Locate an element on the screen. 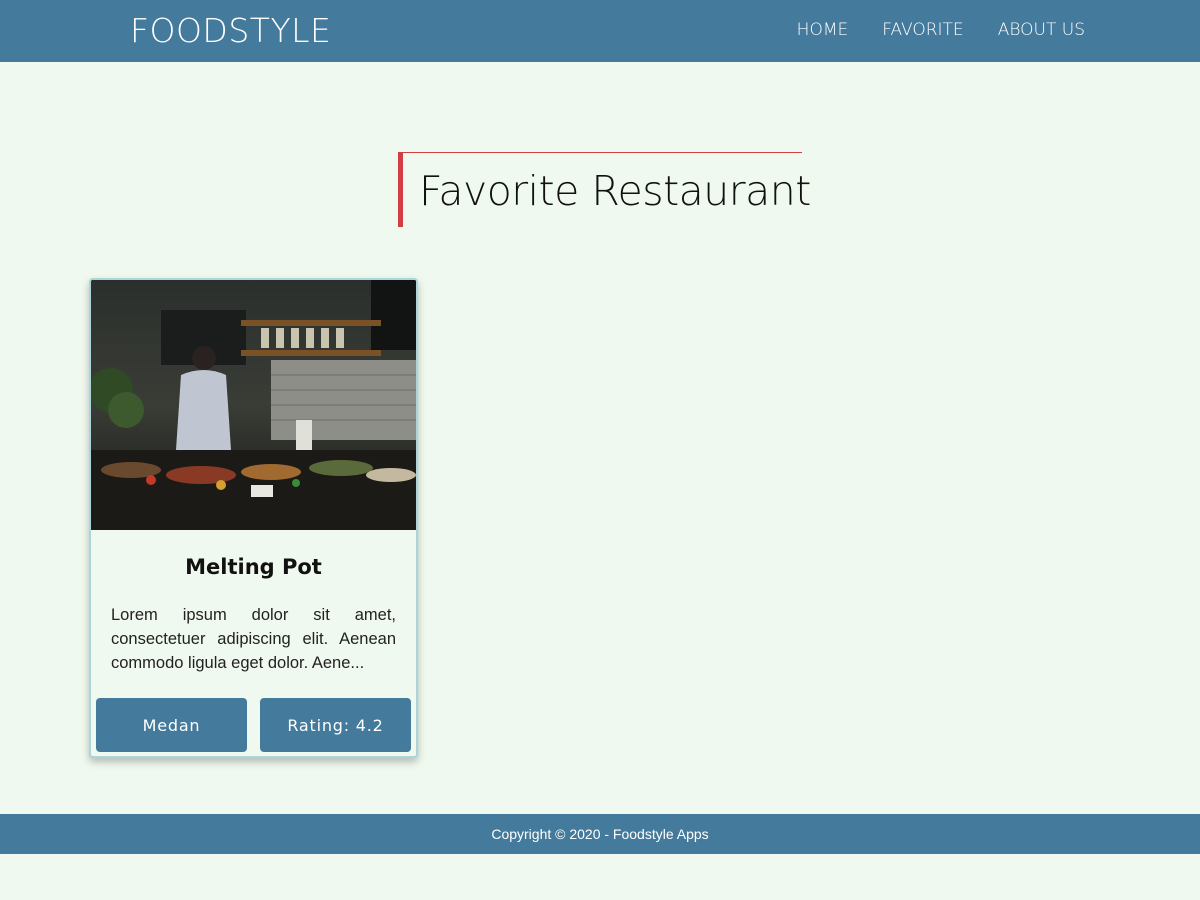  main-nav: HOME FAVORITE ABOUT US is located at coordinates (941, 30).